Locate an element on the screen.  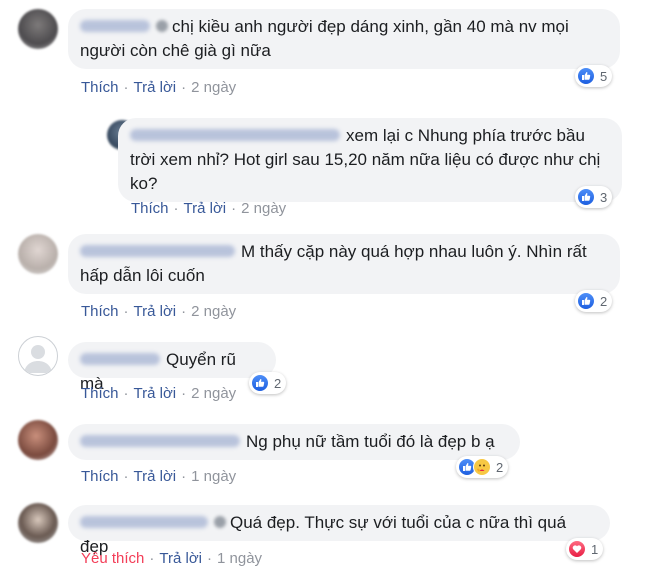
comment-actions: Yêu thích · Trả lời · 1 ngày is located at coordinates (171, 558).